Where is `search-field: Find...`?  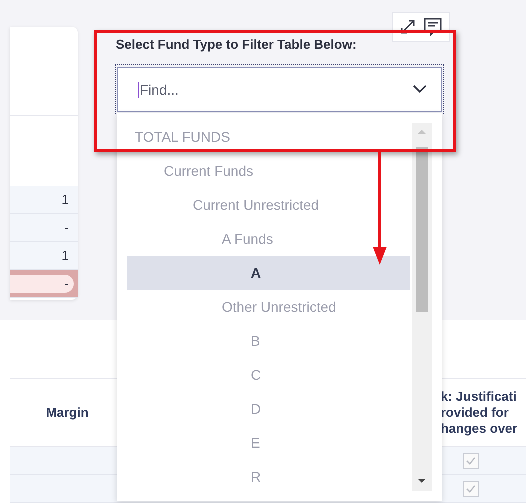 search-field: Find... is located at coordinates (279, 89).